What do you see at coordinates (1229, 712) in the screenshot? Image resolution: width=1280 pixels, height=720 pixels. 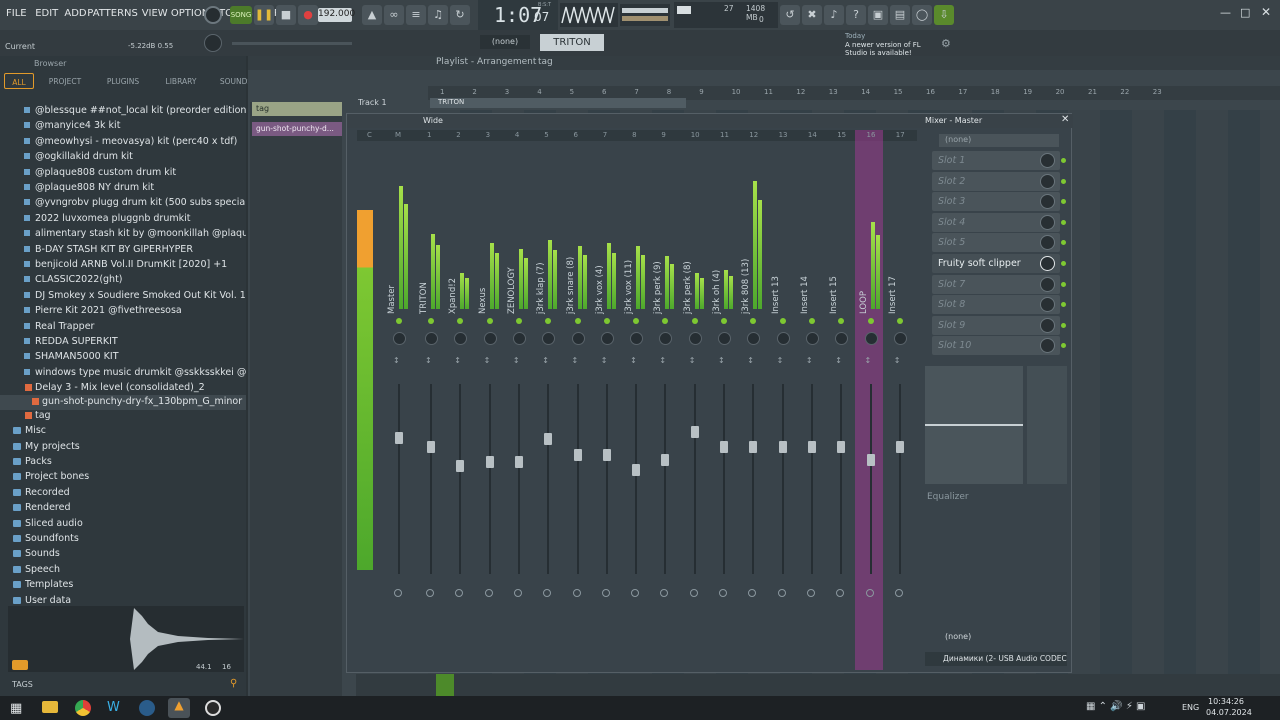 I see `clock-date: 04.07.2024` at bounding box center [1229, 712].